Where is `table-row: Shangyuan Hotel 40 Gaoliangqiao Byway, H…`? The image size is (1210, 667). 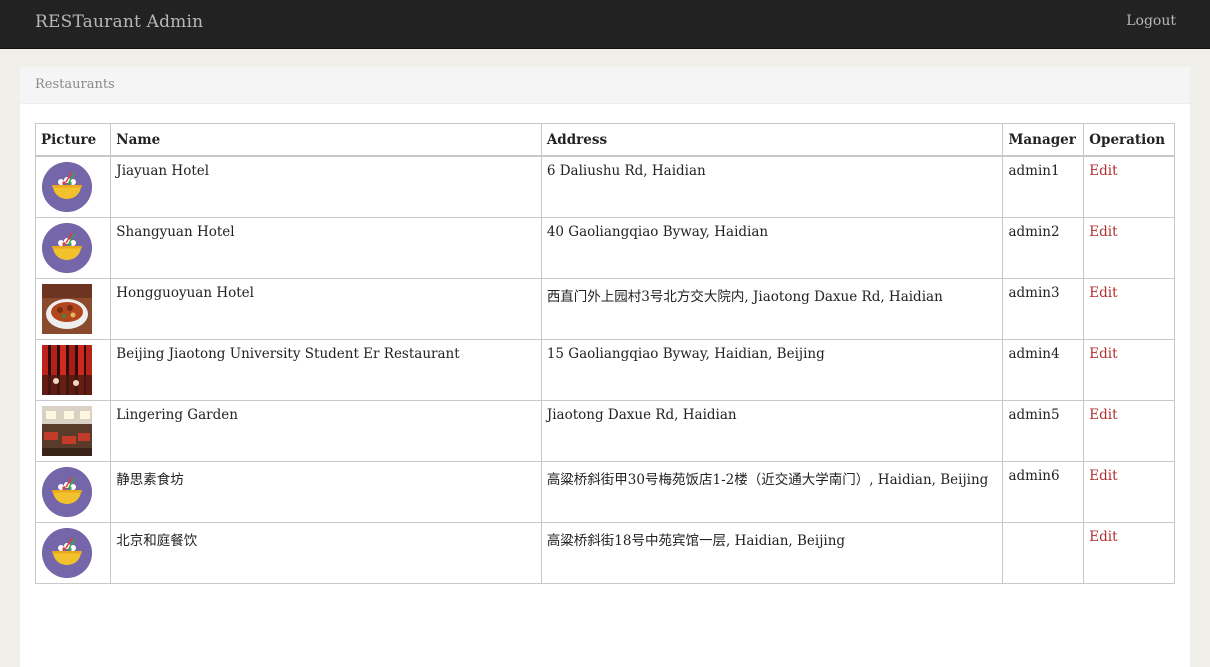 table-row: Shangyuan Hotel 40 Gaoliangqiao Byway, H… is located at coordinates (604, 248).